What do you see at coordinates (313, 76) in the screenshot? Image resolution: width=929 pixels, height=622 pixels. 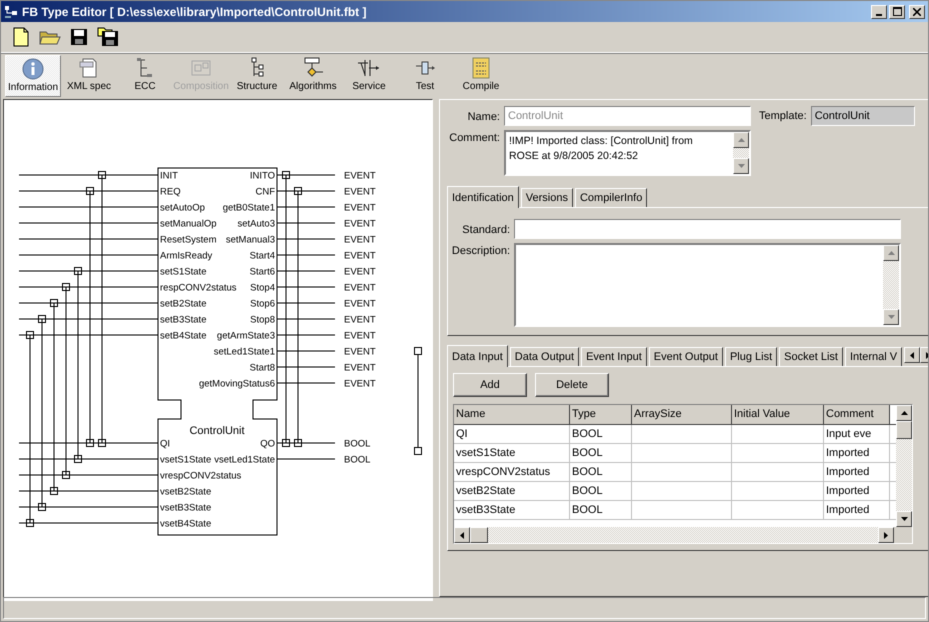 I see `view-tab: Algorithms` at bounding box center [313, 76].